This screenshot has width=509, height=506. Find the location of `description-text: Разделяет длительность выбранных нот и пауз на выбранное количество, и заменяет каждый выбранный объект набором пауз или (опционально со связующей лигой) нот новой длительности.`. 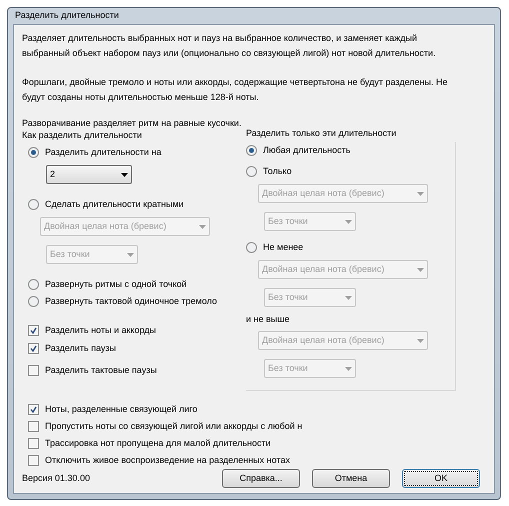

description-text: Разделяет длительность выбранных нот и пауз на выбранное количество, и заменяет каждый выбранный объект набором пауз или (опционально со связующей лигой) нот новой длительности. is located at coordinates (229, 46).